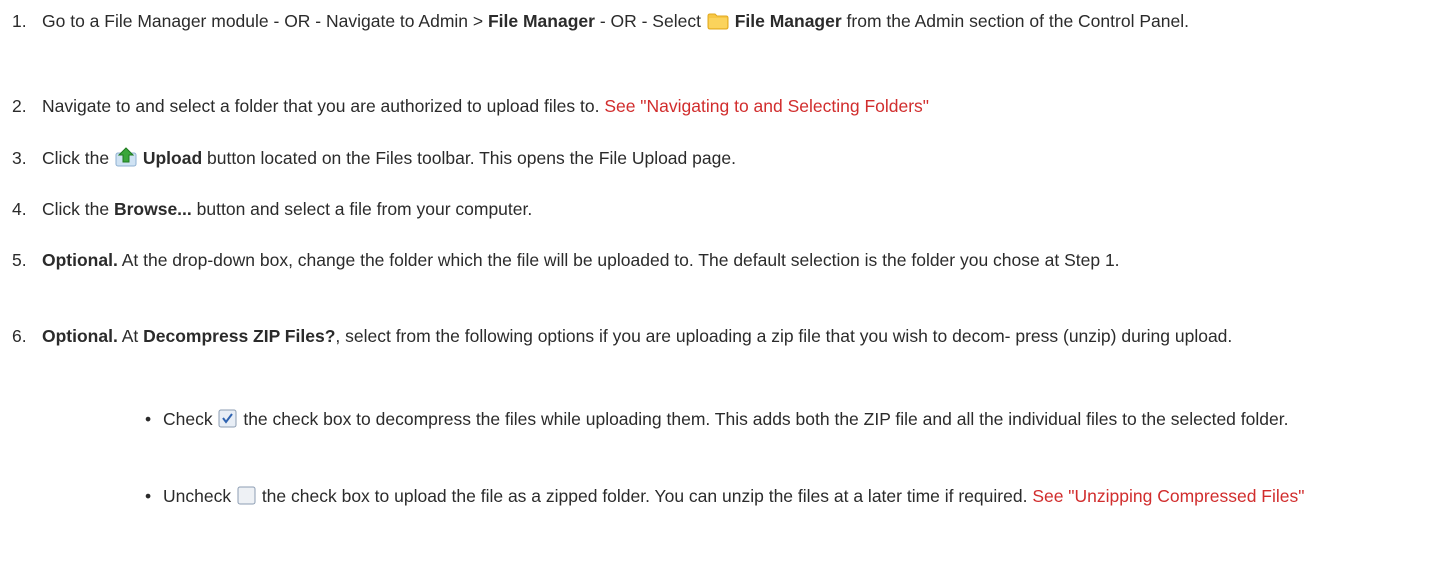 The width and height of the screenshot is (1450, 562). What do you see at coordinates (19, 336) in the screenshot?
I see `step-number: 6.` at bounding box center [19, 336].